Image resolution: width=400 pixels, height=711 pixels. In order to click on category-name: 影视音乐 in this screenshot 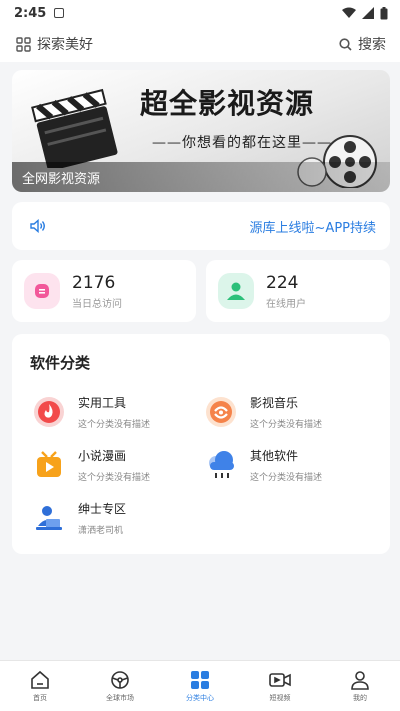, I will do `click(274, 403)`.